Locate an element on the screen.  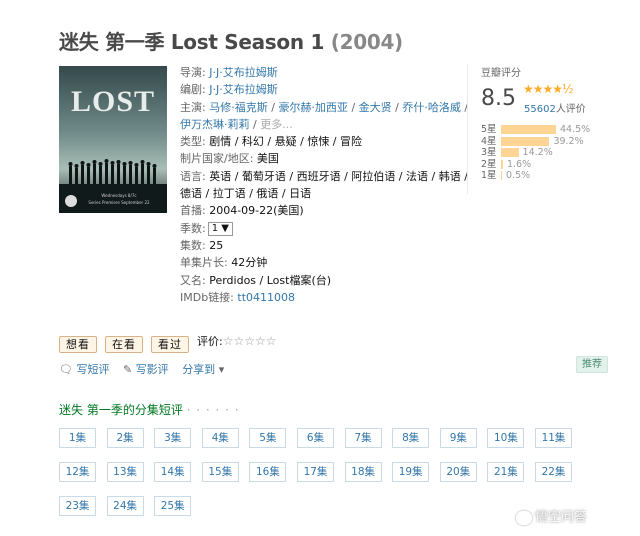
aka-row: 又名: Perdidos / Lost檔案(台) is located at coordinates (256, 280).